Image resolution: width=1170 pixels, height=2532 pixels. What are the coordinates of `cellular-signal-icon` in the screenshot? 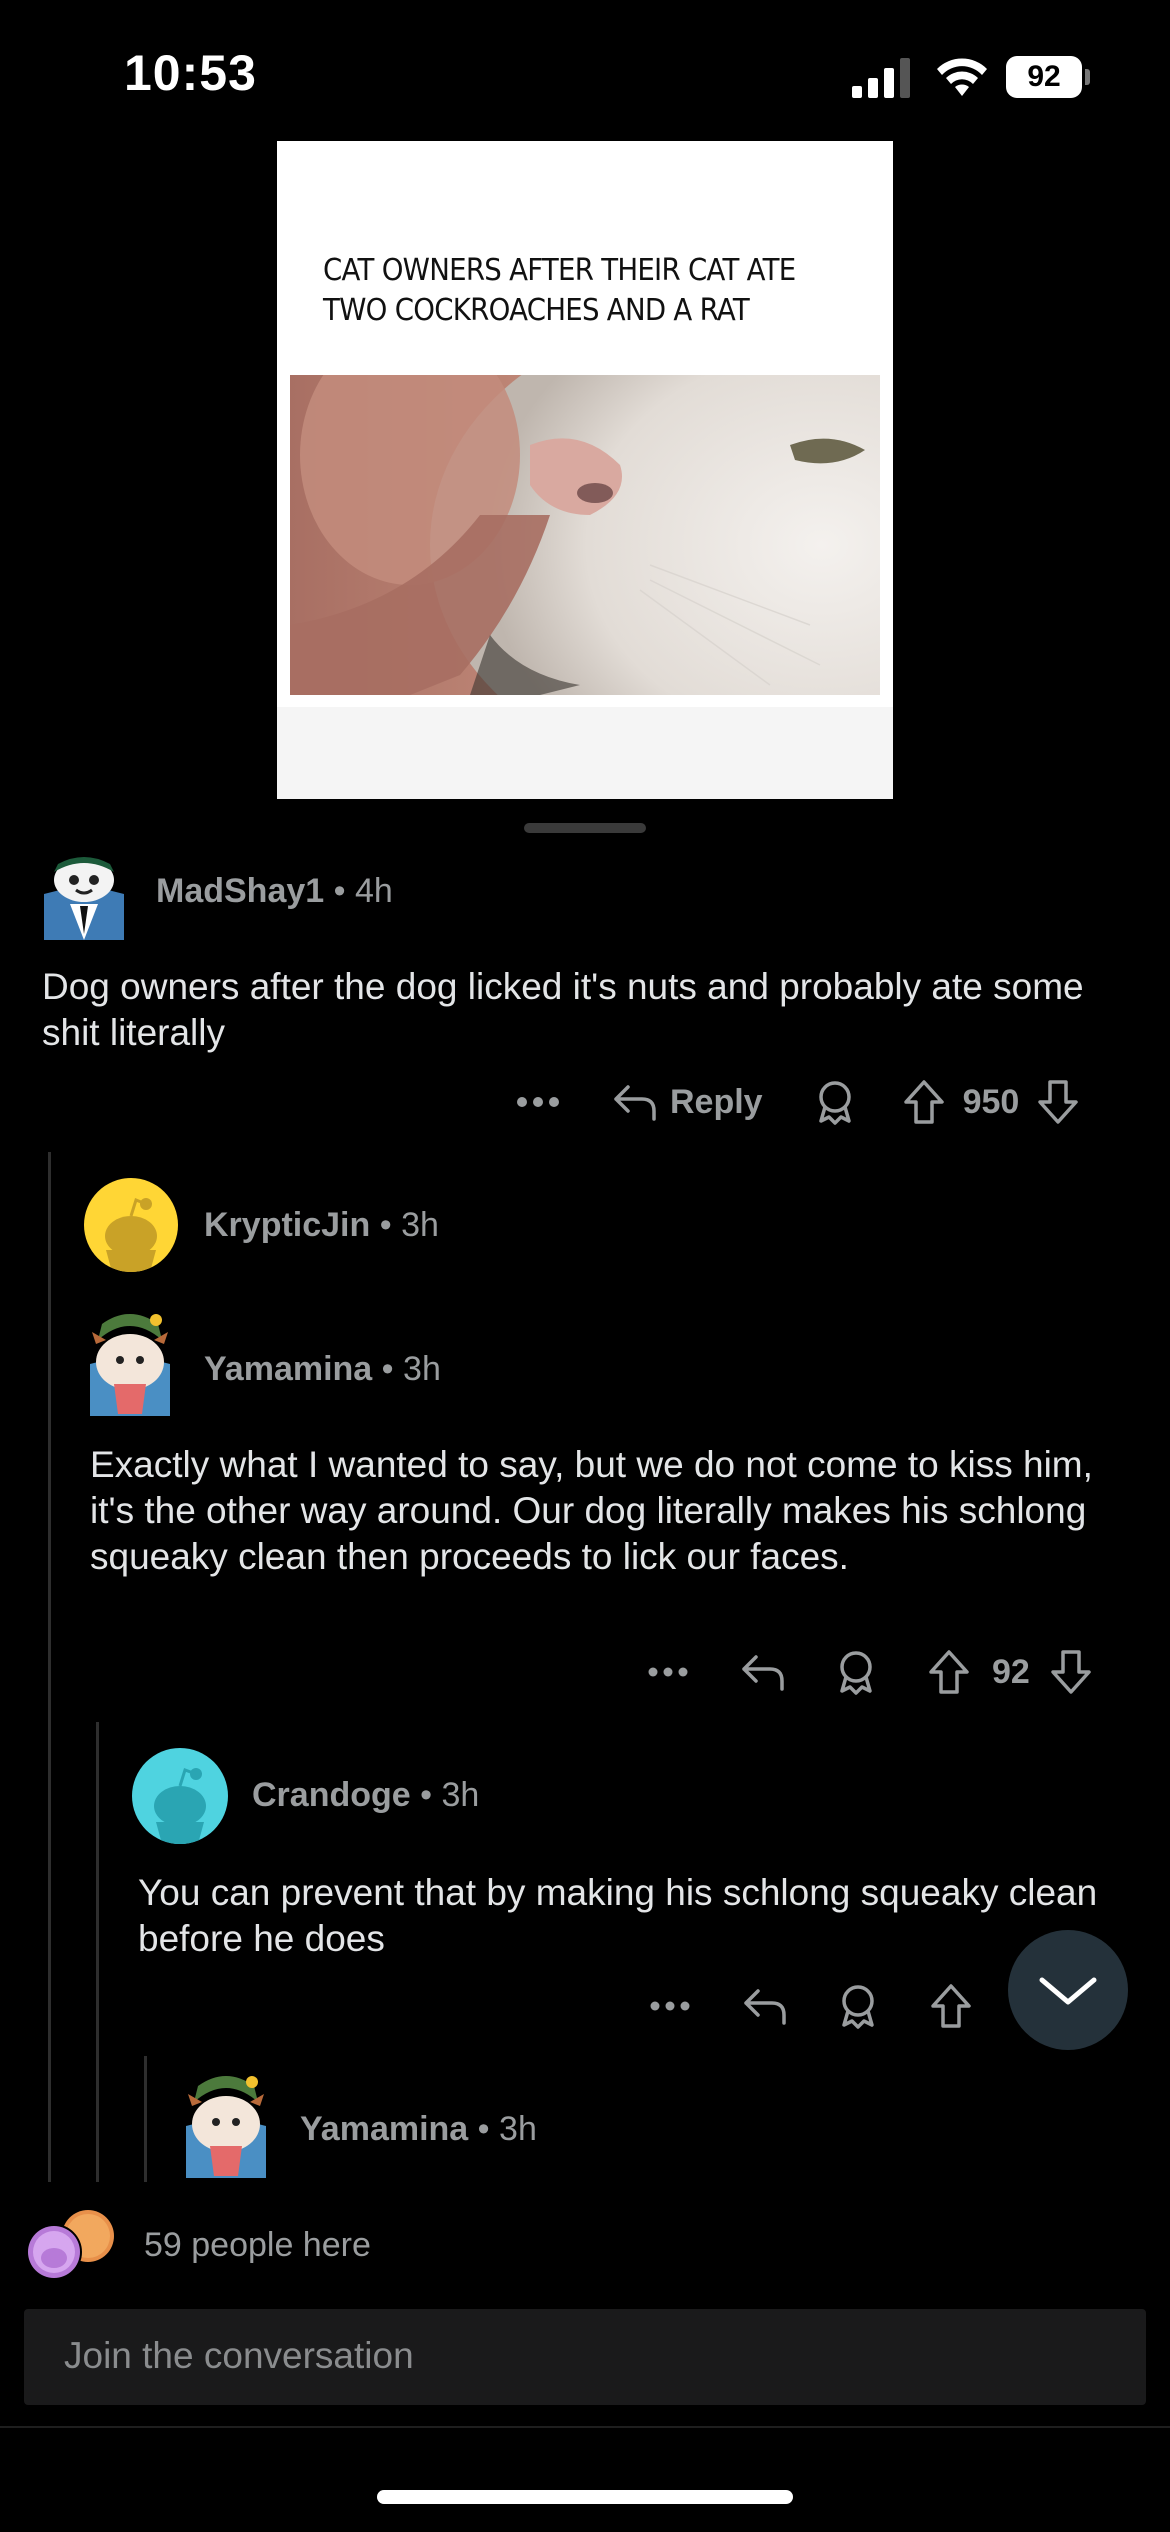 It's located at (881, 78).